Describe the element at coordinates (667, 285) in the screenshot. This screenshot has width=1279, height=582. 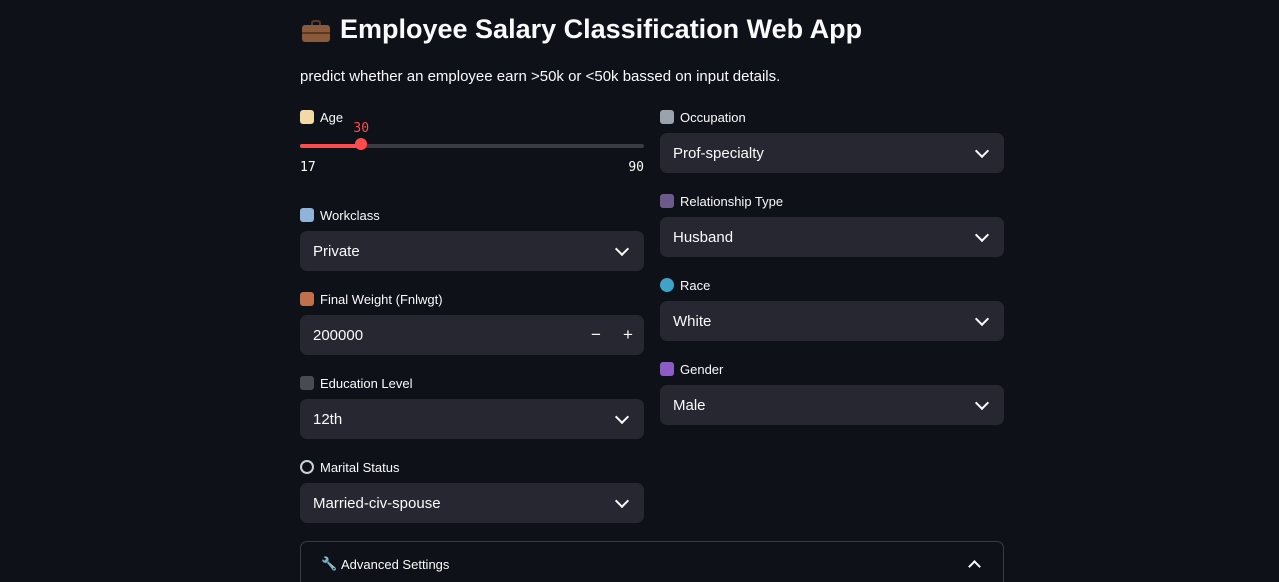
I see `globe-icon` at that location.